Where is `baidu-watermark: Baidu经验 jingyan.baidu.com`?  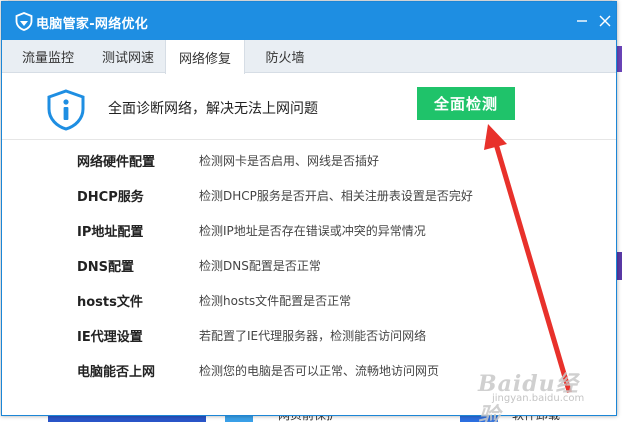 baidu-watermark: Baidu经验 jingyan.baidu.com is located at coordinates (538, 394).